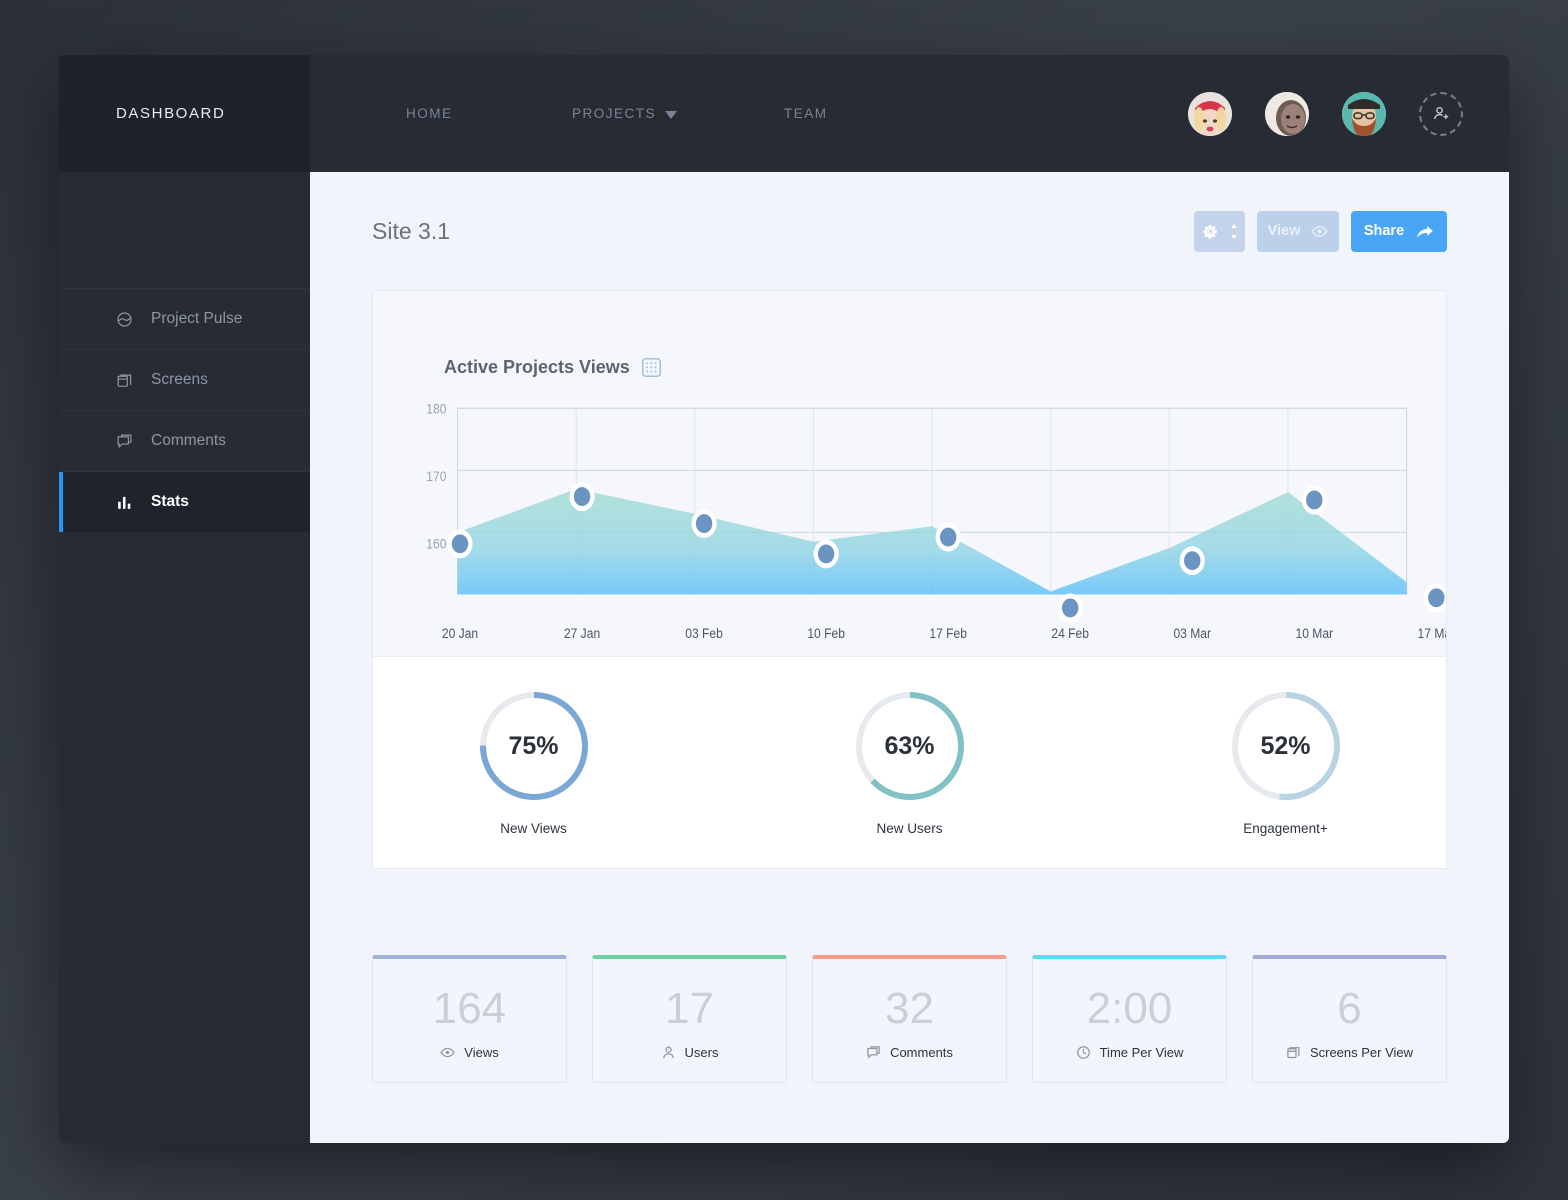 This screenshot has height=1200, width=1568. I want to click on stat-card-footer: Views, so click(469, 1052).